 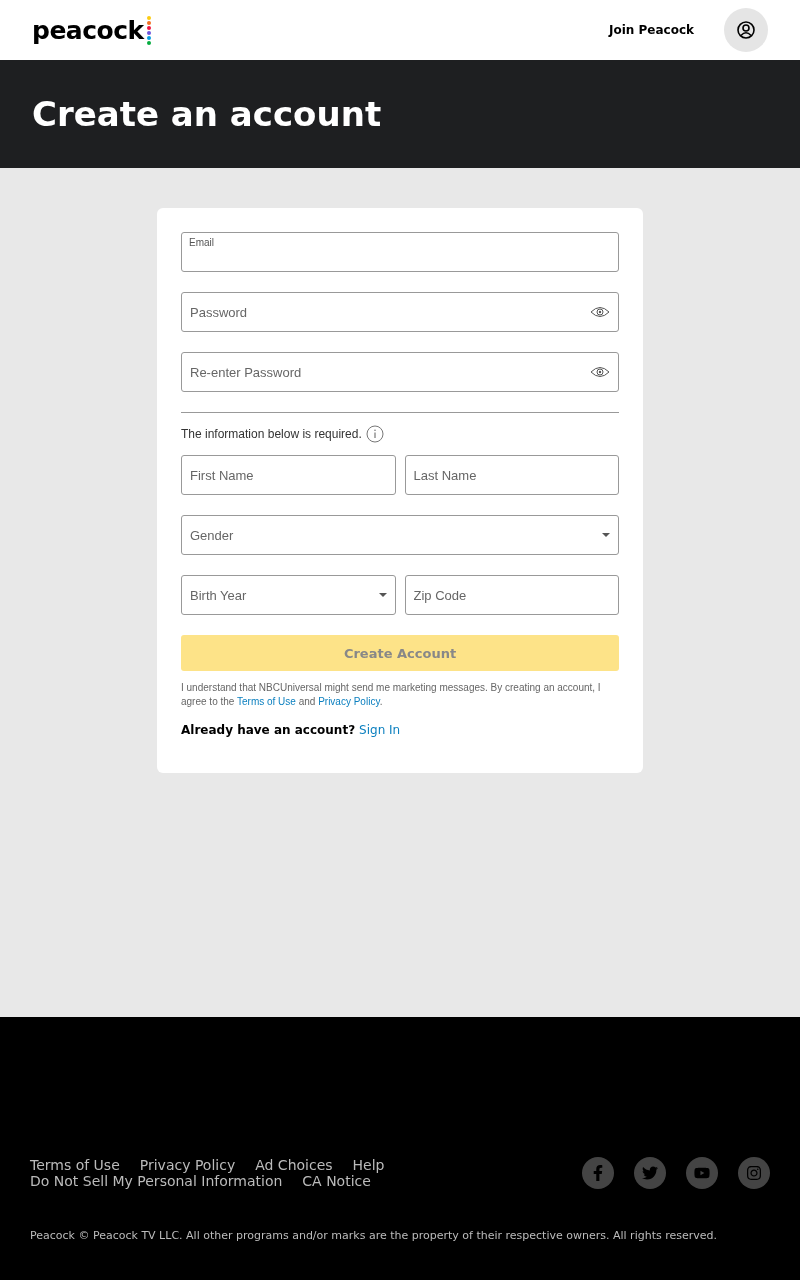 I want to click on youtube-icon, so click(x=702, y=1173).